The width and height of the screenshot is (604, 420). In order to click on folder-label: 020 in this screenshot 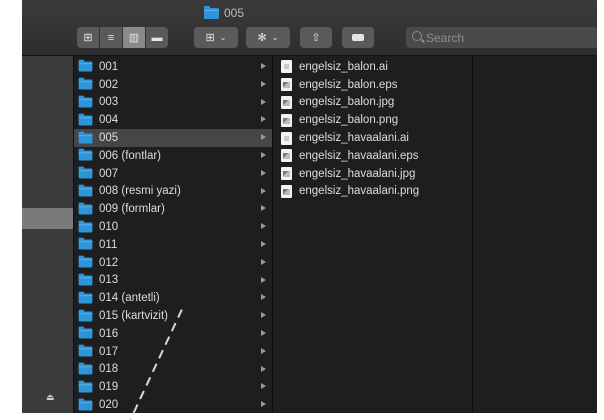, I will do `click(109, 405)`.